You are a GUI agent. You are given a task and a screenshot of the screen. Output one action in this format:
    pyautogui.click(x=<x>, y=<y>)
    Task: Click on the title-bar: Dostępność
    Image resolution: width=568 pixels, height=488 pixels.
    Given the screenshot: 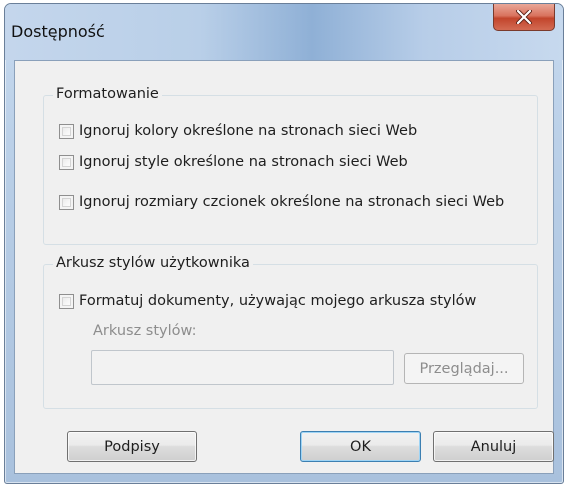 What is the action you would take?
    pyautogui.click(x=284, y=32)
    